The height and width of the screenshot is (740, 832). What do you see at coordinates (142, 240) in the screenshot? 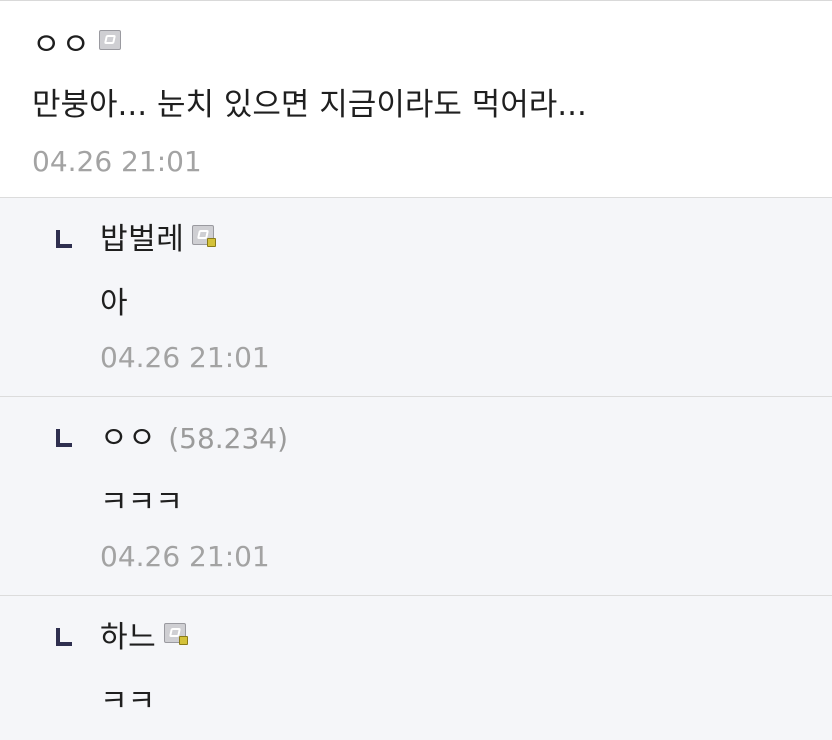
I see `reply-author: 밥벌레` at bounding box center [142, 240].